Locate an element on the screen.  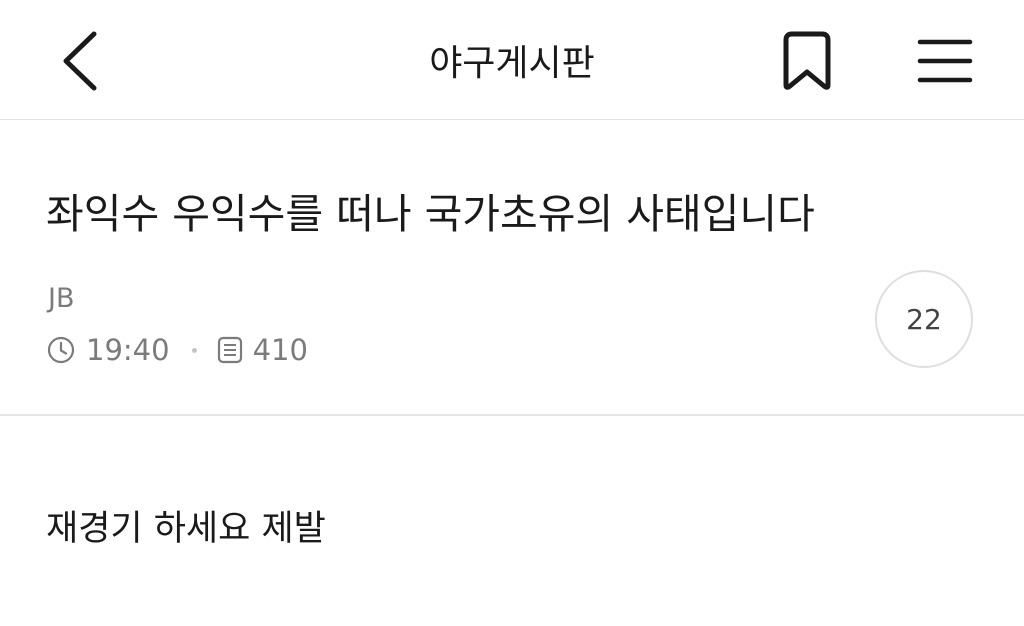
hamburger-menu-icon is located at coordinates (945, 61).